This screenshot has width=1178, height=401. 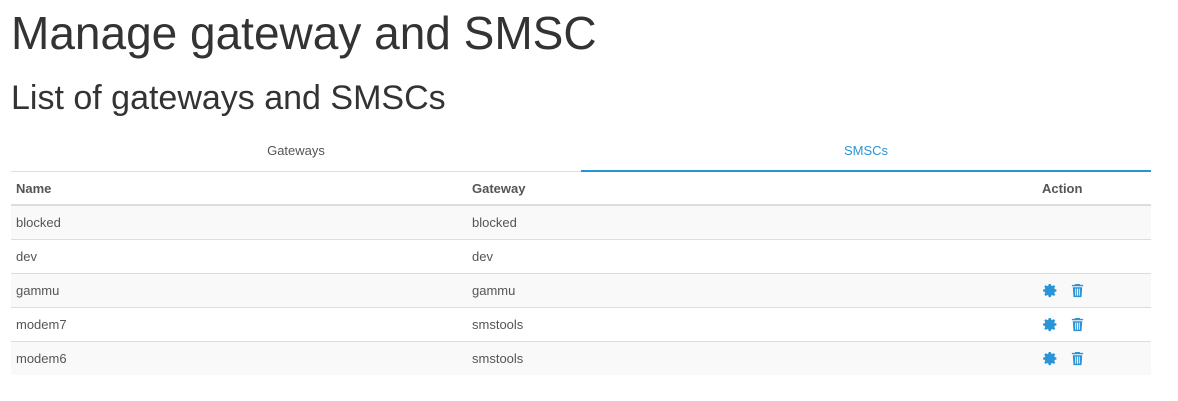 I want to click on table-row: modem7 smstools, so click(x=581, y=324).